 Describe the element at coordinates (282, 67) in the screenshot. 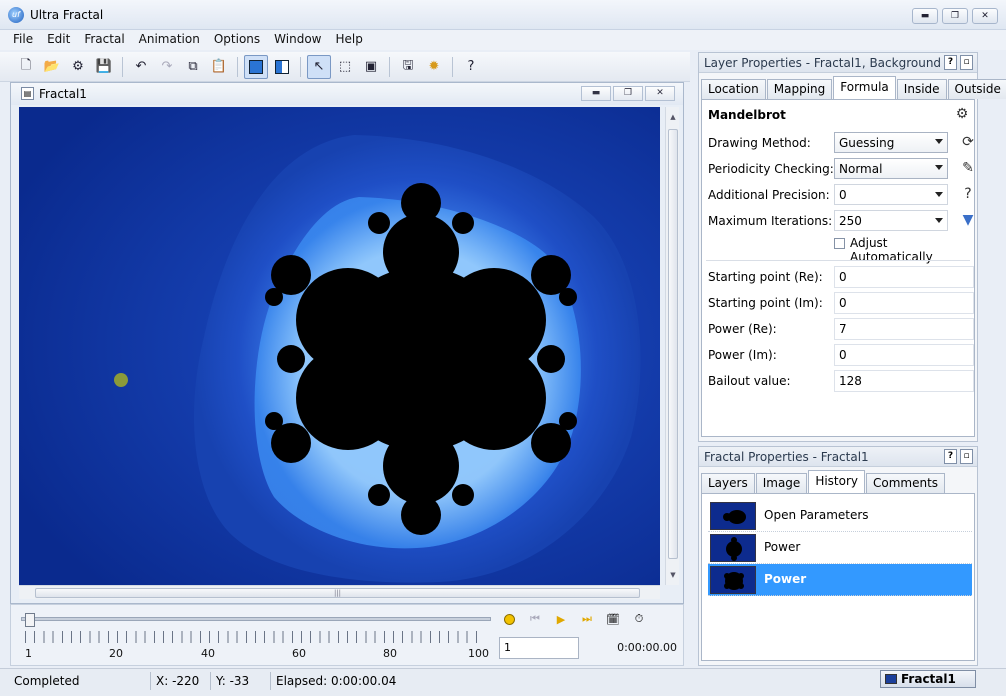

I see `split-view-icon` at that location.